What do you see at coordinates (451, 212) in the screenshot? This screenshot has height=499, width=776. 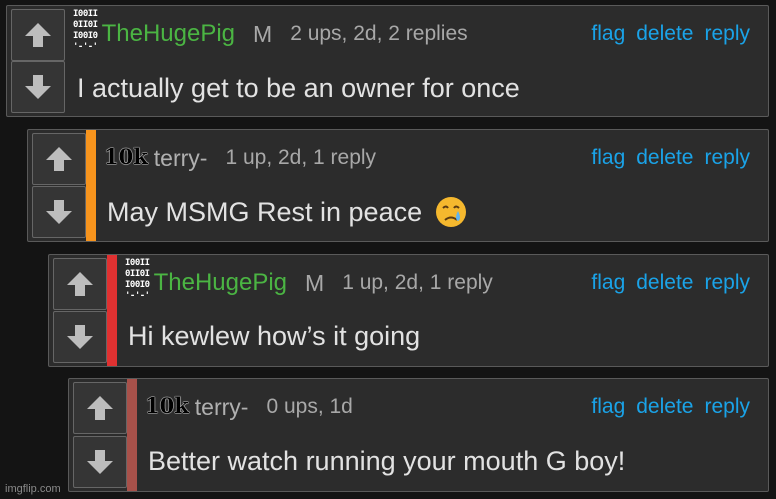 I see `crying-face-emoji` at bounding box center [451, 212].